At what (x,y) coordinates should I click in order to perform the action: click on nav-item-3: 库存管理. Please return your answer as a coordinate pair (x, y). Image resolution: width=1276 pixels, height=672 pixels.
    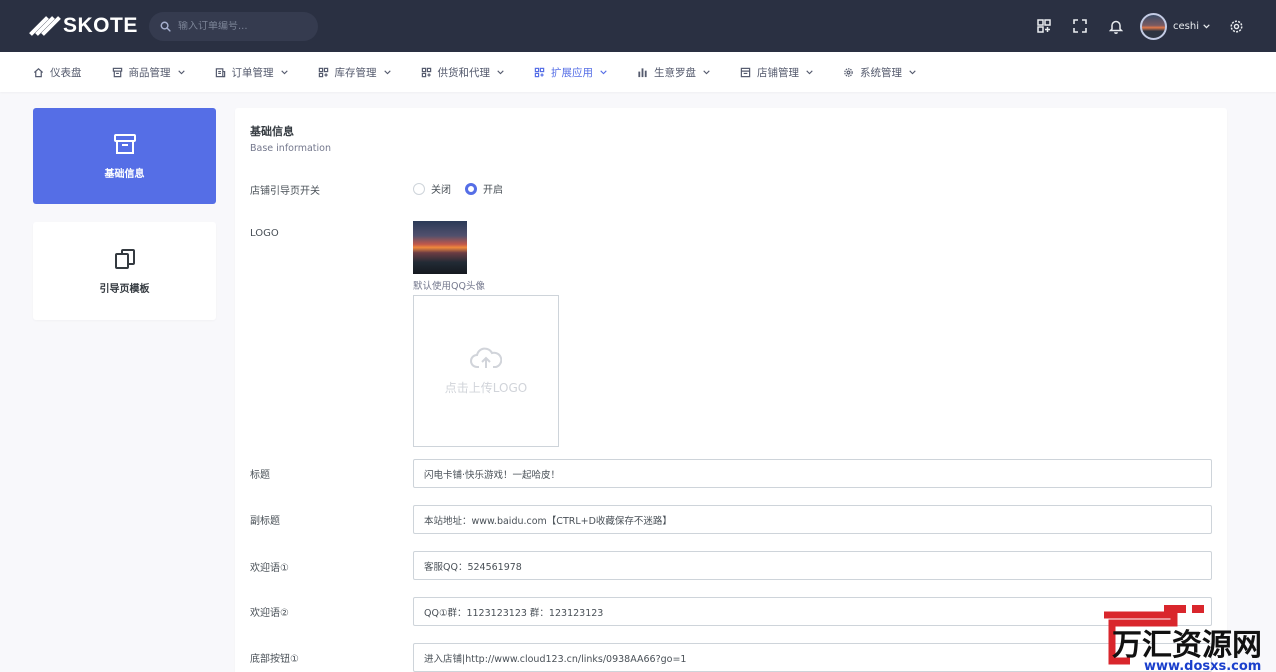
    Looking at the image, I should click on (354, 72).